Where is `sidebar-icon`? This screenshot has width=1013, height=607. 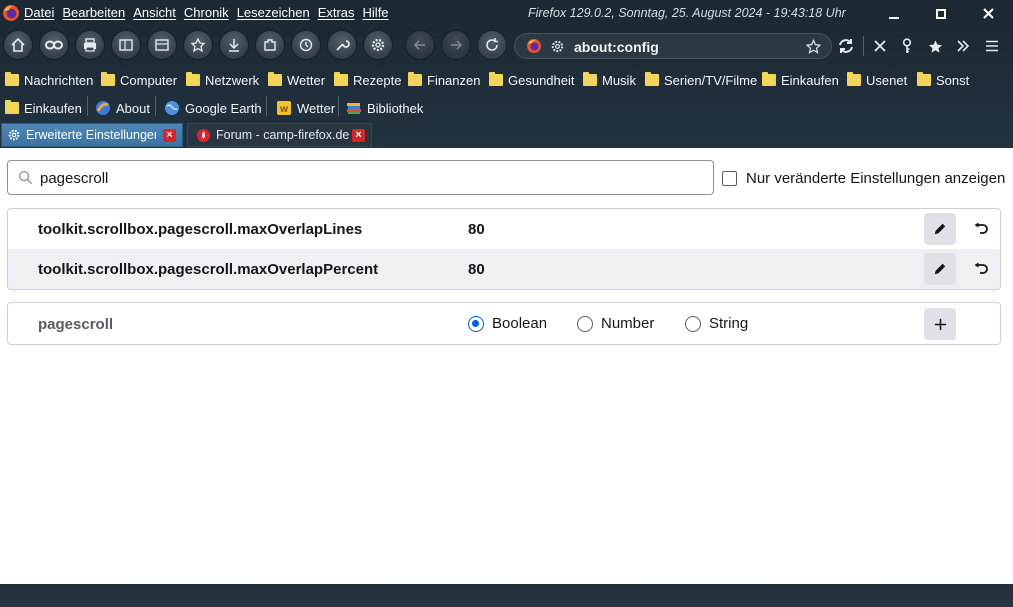
sidebar-icon is located at coordinates (162, 45).